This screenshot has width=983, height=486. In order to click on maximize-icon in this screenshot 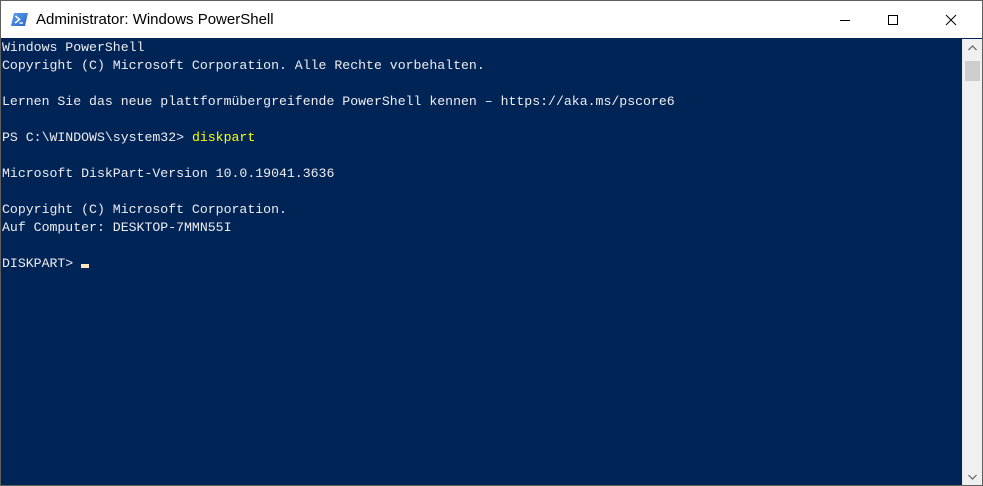, I will do `click(893, 19)`.